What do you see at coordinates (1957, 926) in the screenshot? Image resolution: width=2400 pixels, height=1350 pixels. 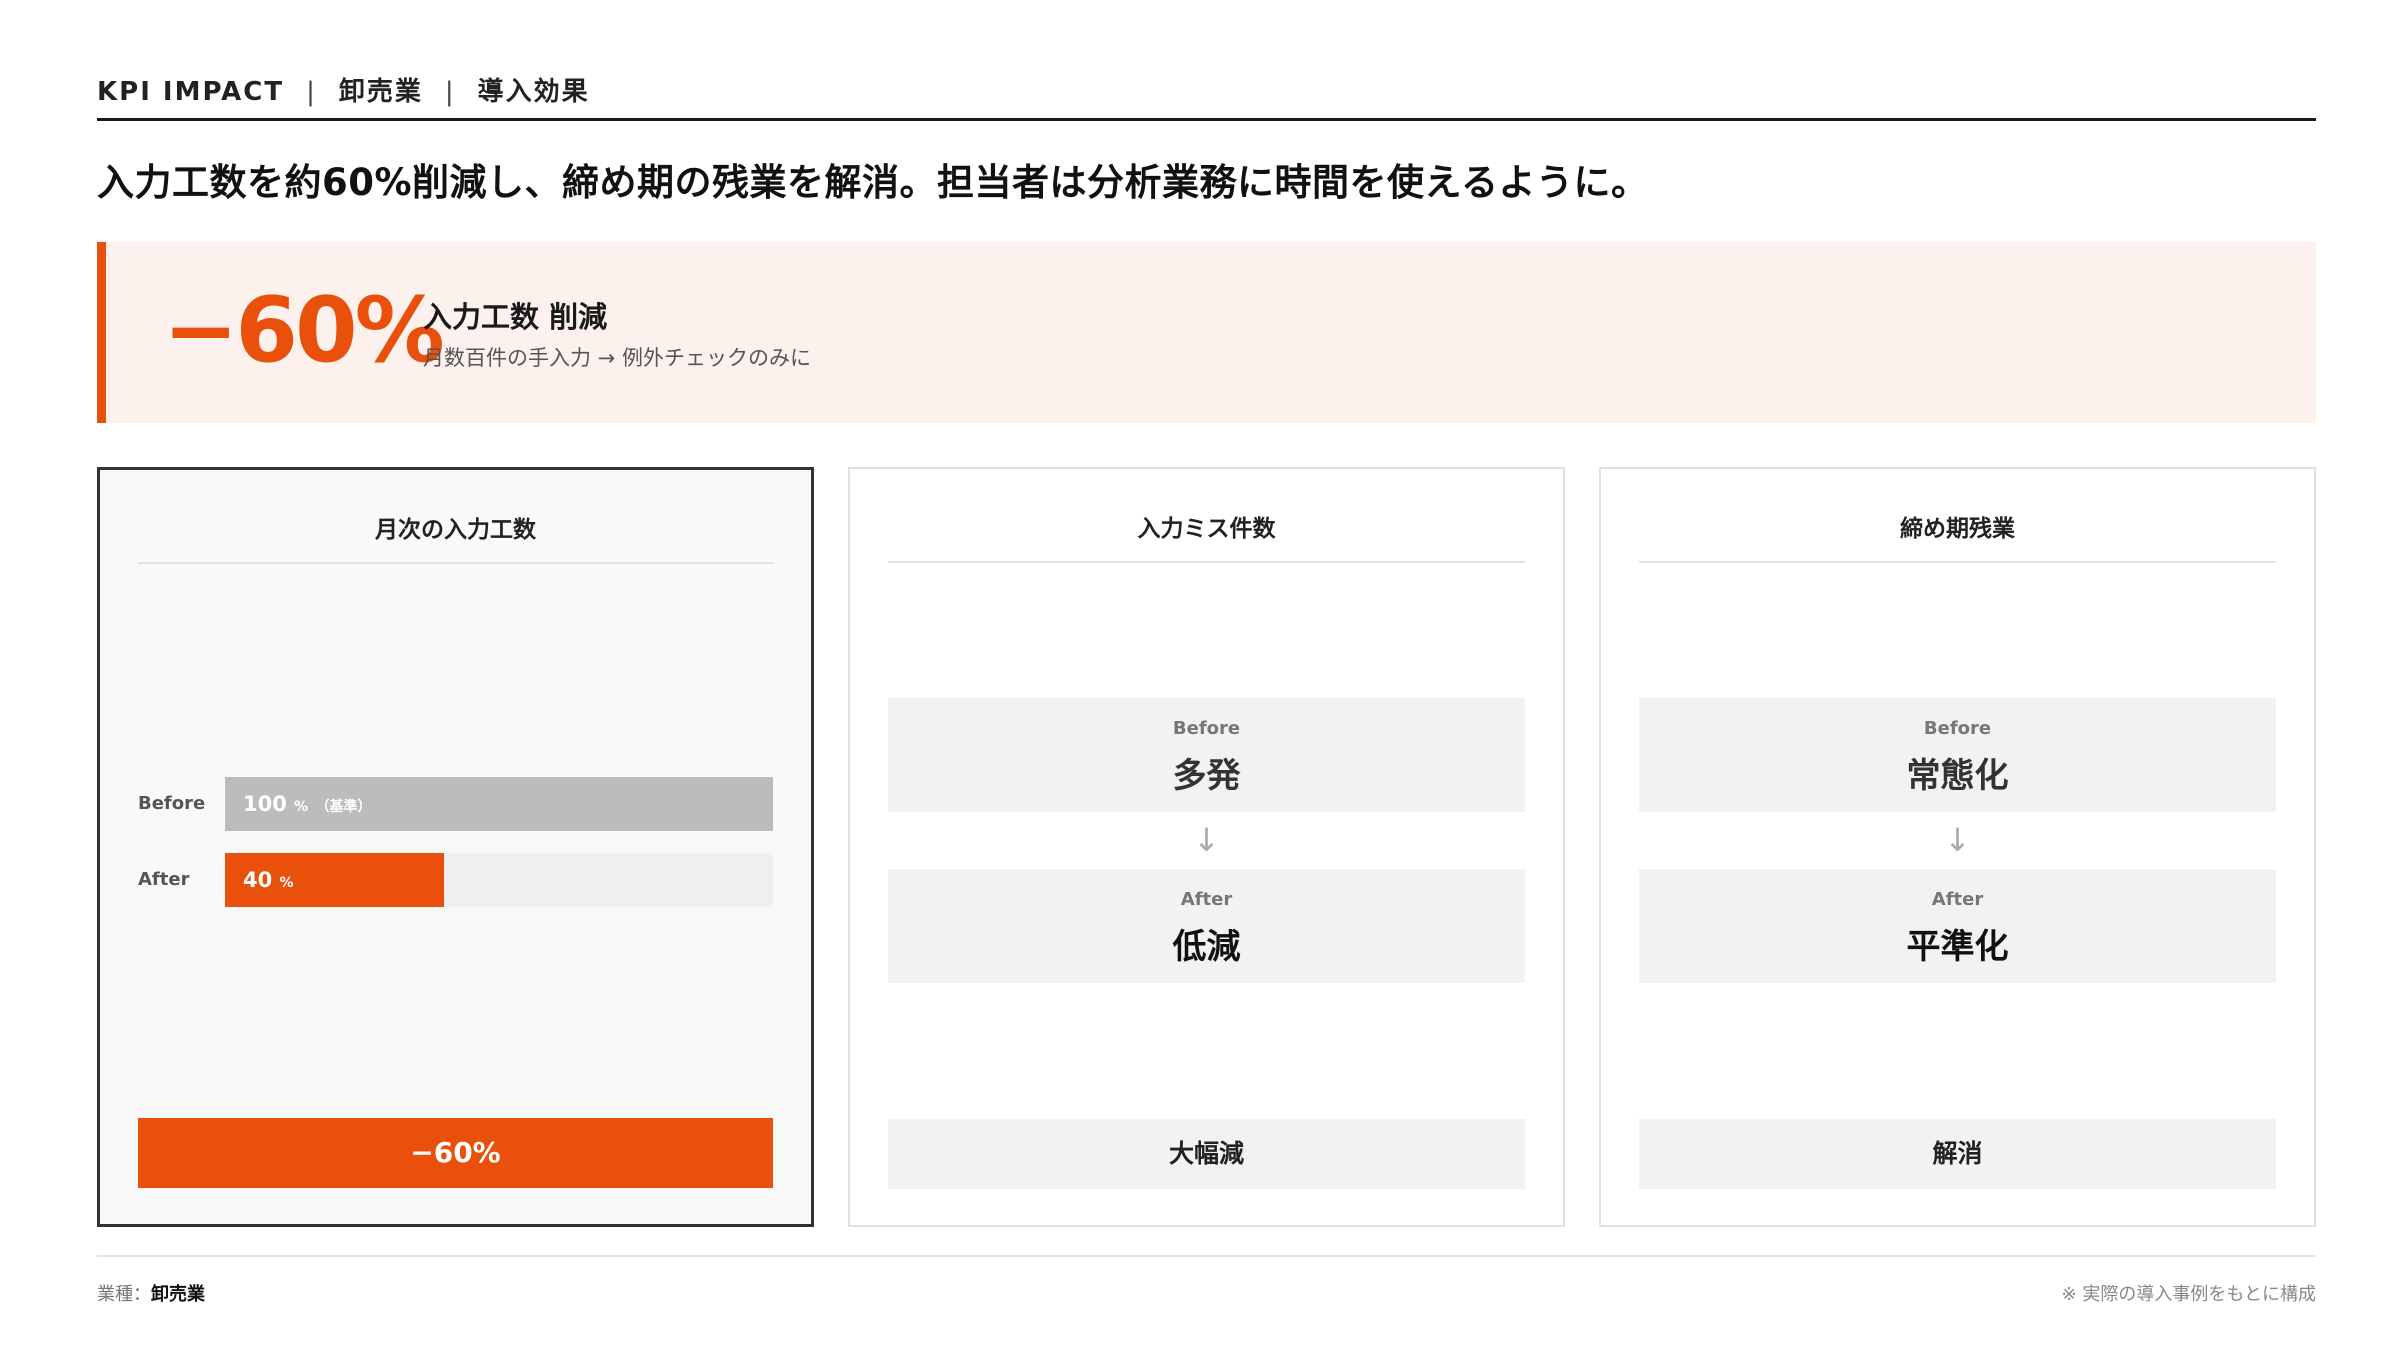 I see `after-state-box: After 平準化` at bounding box center [1957, 926].